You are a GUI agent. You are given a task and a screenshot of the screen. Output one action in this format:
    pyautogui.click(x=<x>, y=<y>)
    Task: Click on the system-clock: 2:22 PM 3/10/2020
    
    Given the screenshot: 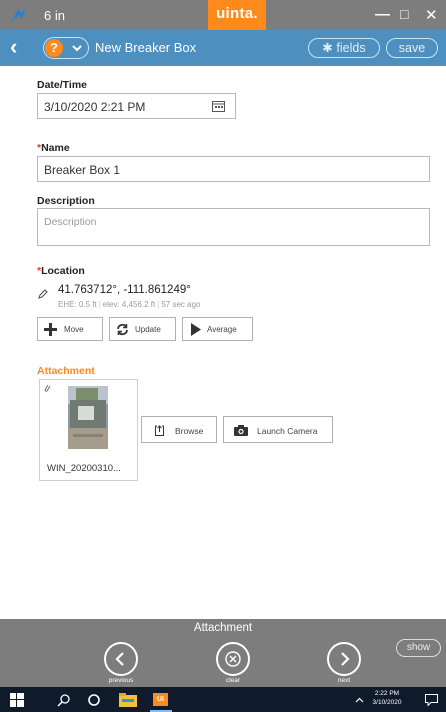 What is the action you would take?
    pyautogui.click(x=387, y=698)
    